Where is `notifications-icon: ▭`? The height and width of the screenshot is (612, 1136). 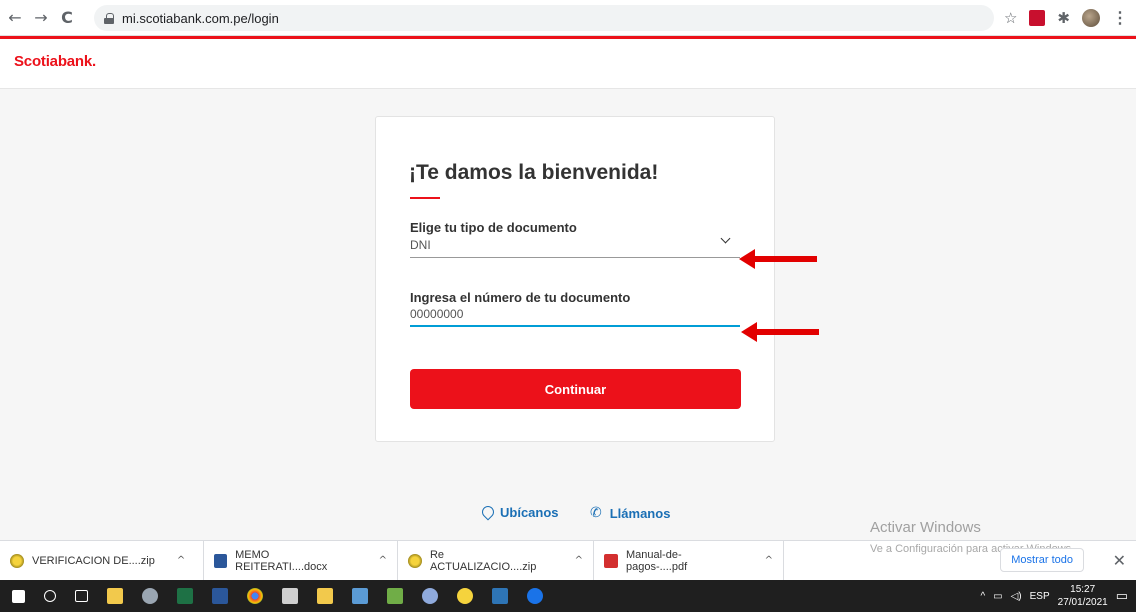 notifications-icon: ▭ is located at coordinates (1122, 596).